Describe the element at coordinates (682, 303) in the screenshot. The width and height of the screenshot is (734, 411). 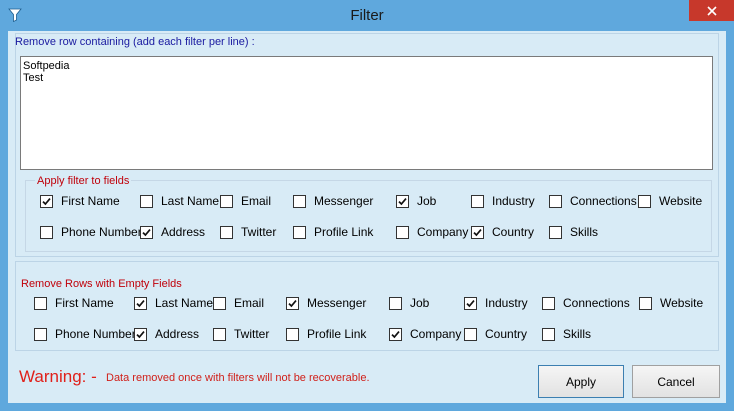
I see `checkbox-label: Website` at that location.